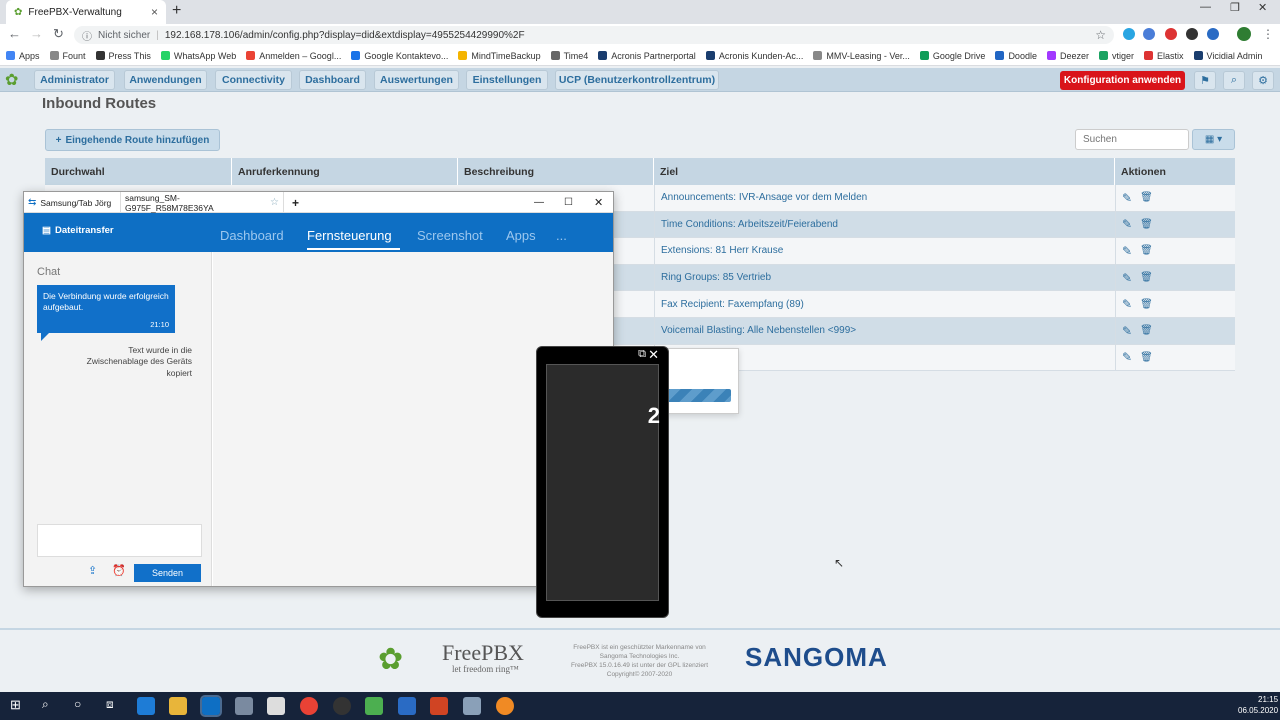  Describe the element at coordinates (569, 56) in the screenshot. I see `bookmark-item: Time4` at that location.